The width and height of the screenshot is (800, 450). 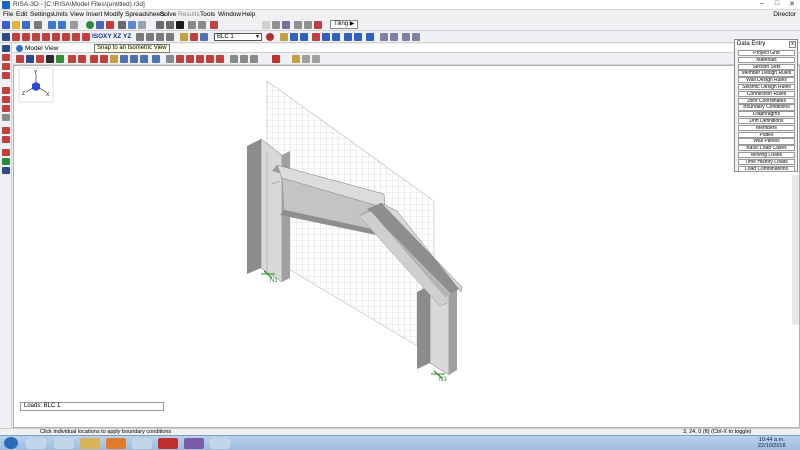 I want to click on zoom-out-icon, so click(x=150, y=37).